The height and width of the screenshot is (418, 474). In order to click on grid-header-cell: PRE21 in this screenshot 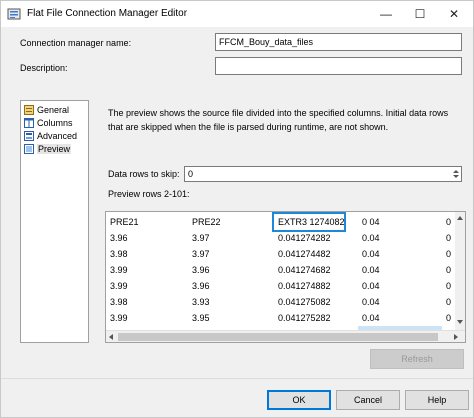, I will do `click(147, 222)`.